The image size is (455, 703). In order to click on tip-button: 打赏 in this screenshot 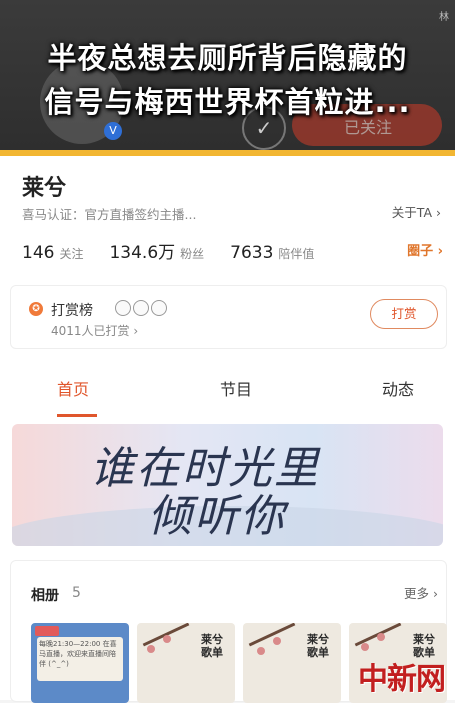, I will do `click(404, 314)`.